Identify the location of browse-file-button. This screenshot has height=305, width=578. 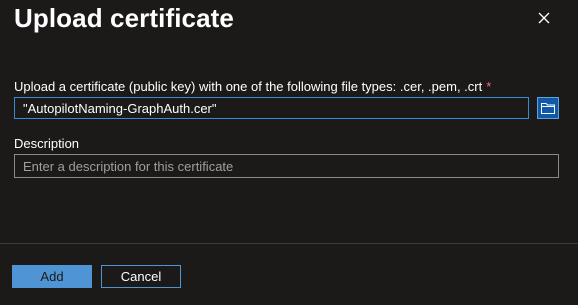
(548, 108).